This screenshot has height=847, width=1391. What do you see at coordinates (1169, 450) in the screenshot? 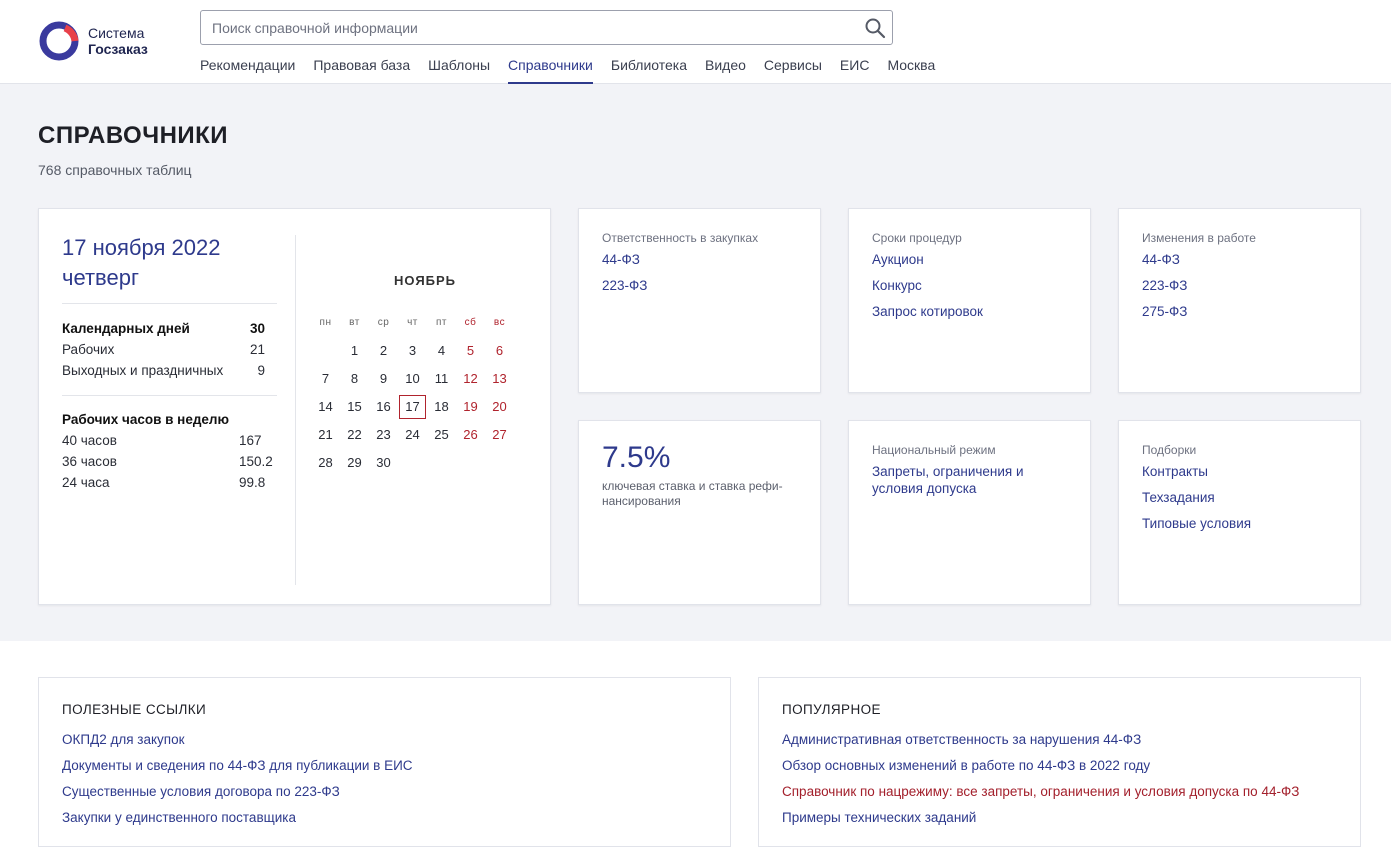
I see `card-label: Подборки` at bounding box center [1169, 450].